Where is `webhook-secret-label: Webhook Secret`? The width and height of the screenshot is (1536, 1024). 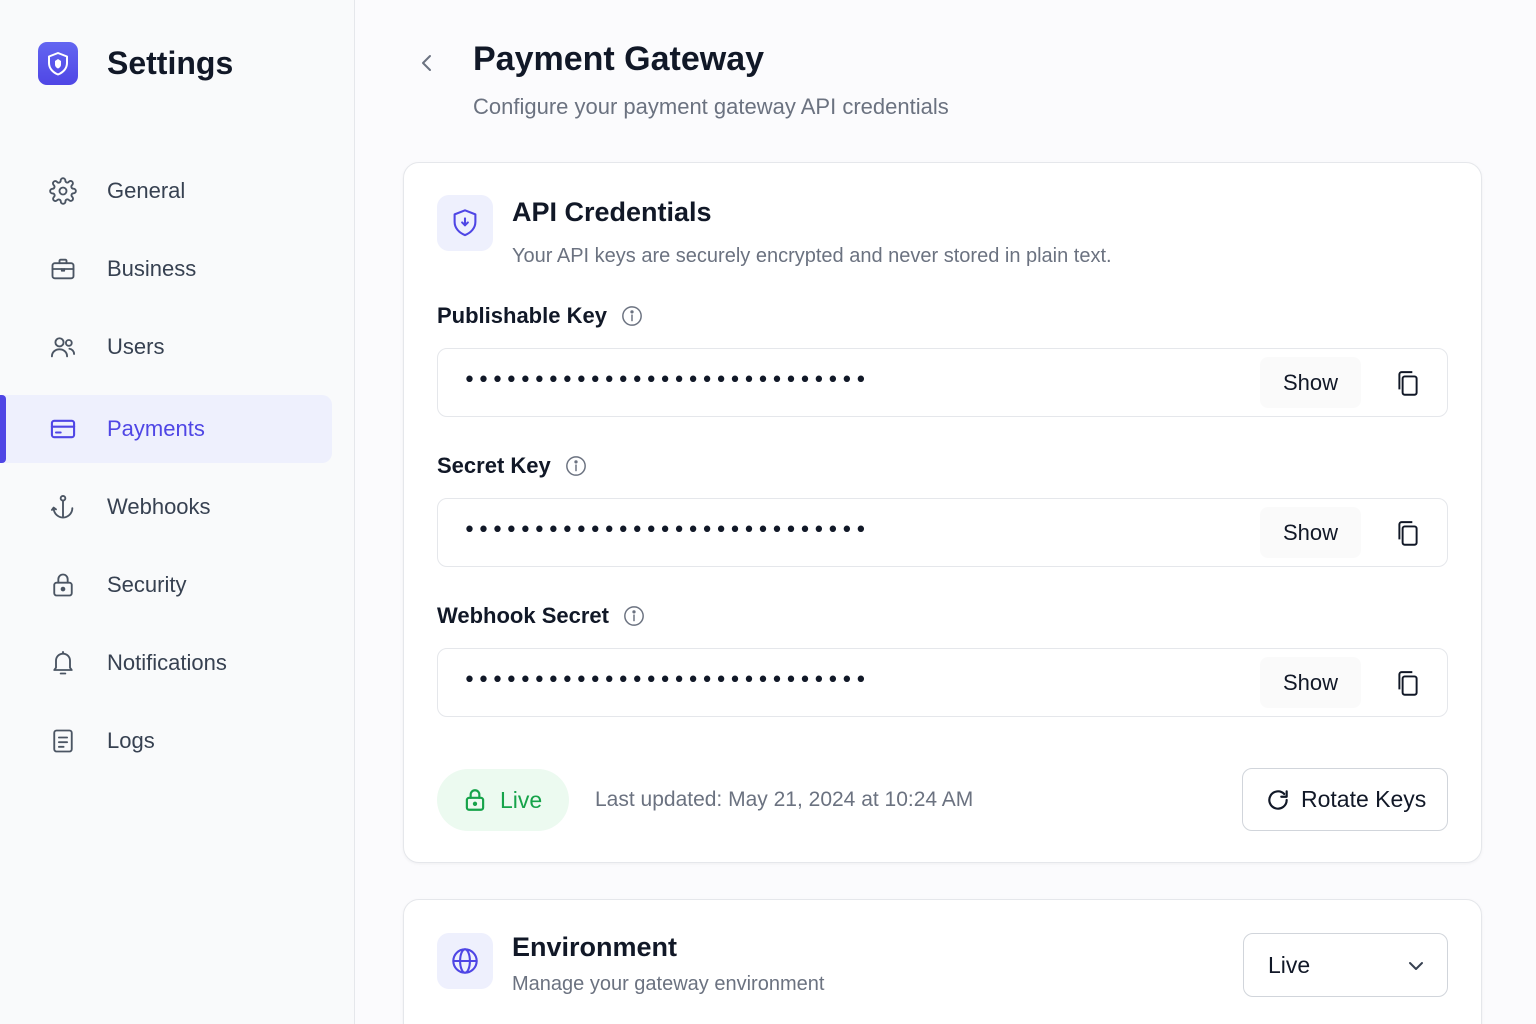
webhook-secret-label: Webhook Secret is located at coordinates (541, 616).